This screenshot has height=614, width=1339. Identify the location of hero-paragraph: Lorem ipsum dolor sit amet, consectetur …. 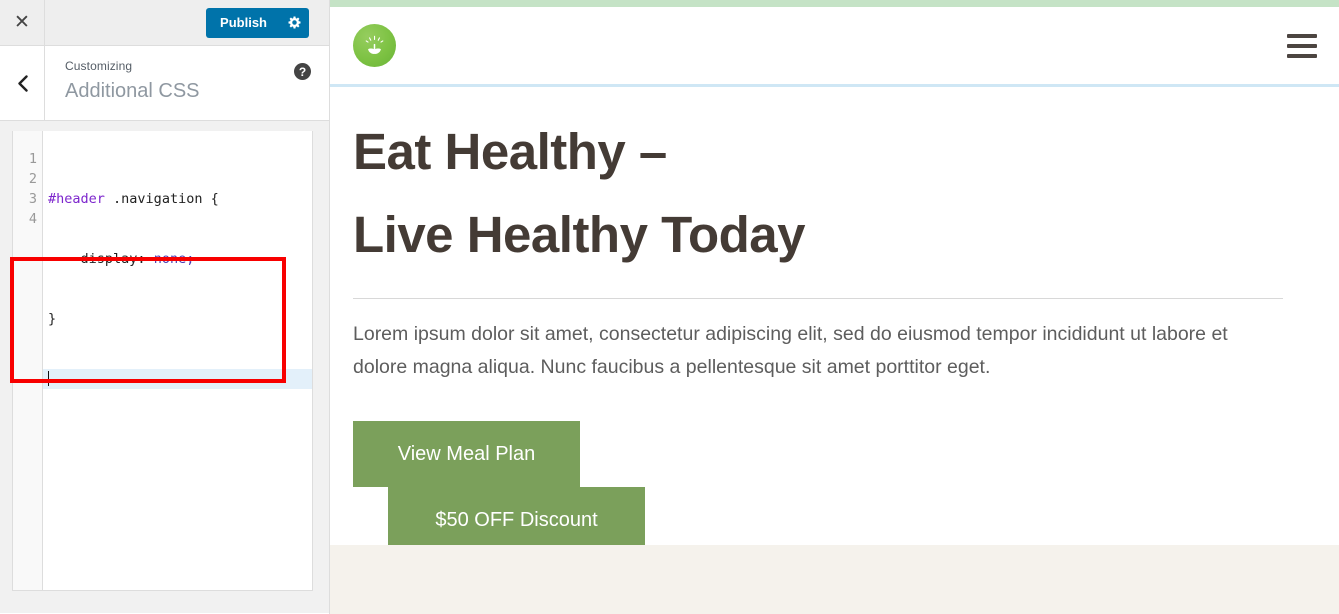
(790, 350).